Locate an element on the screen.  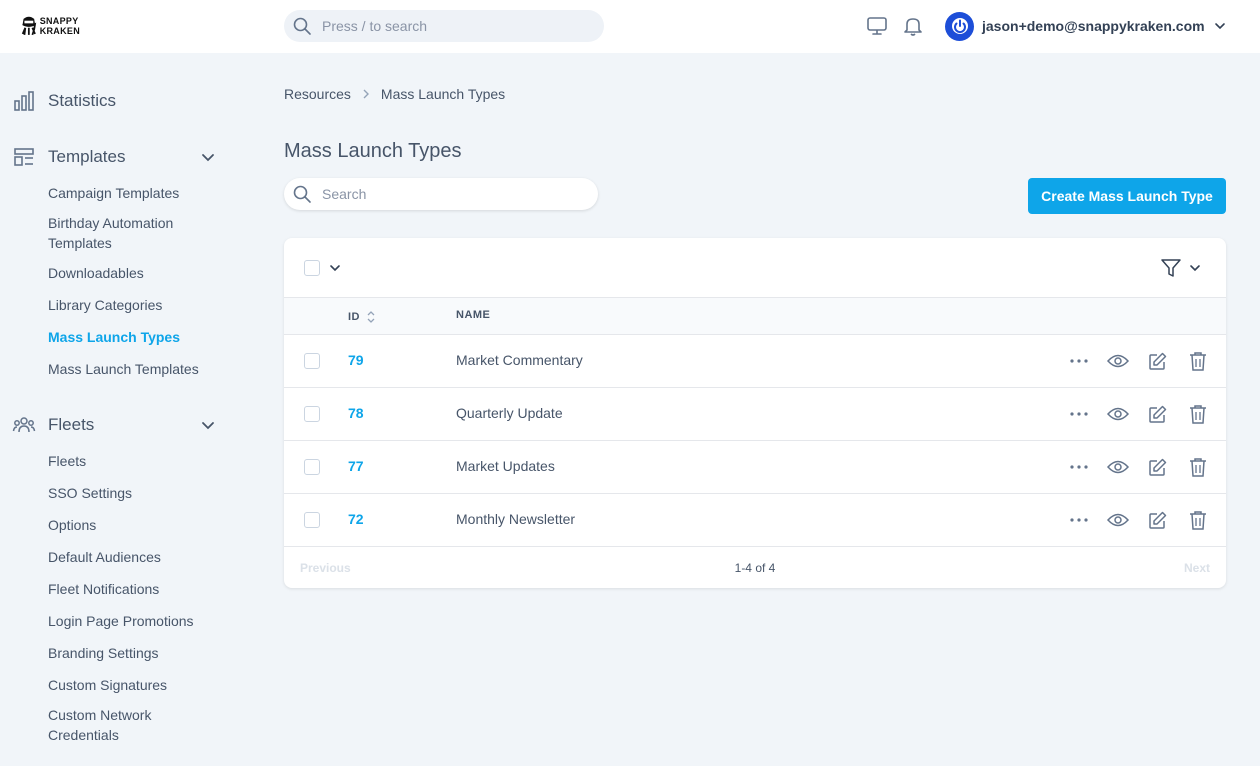
select-all-checkbox is located at coordinates (312, 268).